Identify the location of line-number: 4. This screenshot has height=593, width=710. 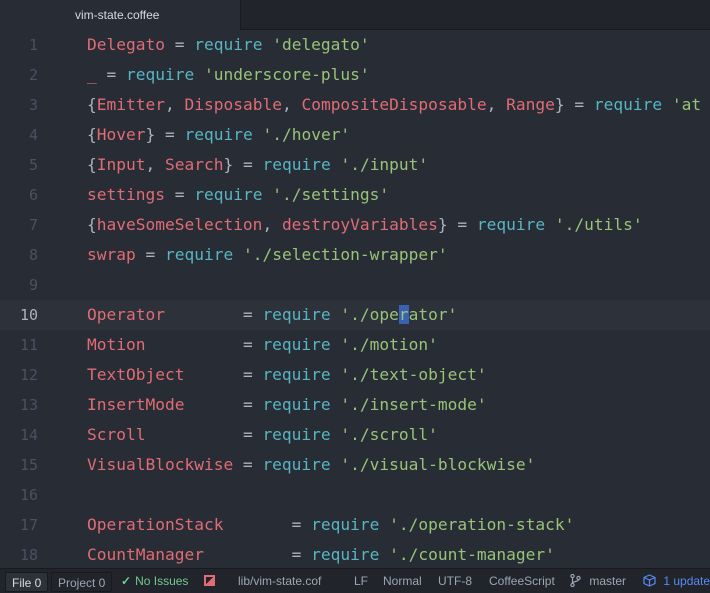
(19, 135).